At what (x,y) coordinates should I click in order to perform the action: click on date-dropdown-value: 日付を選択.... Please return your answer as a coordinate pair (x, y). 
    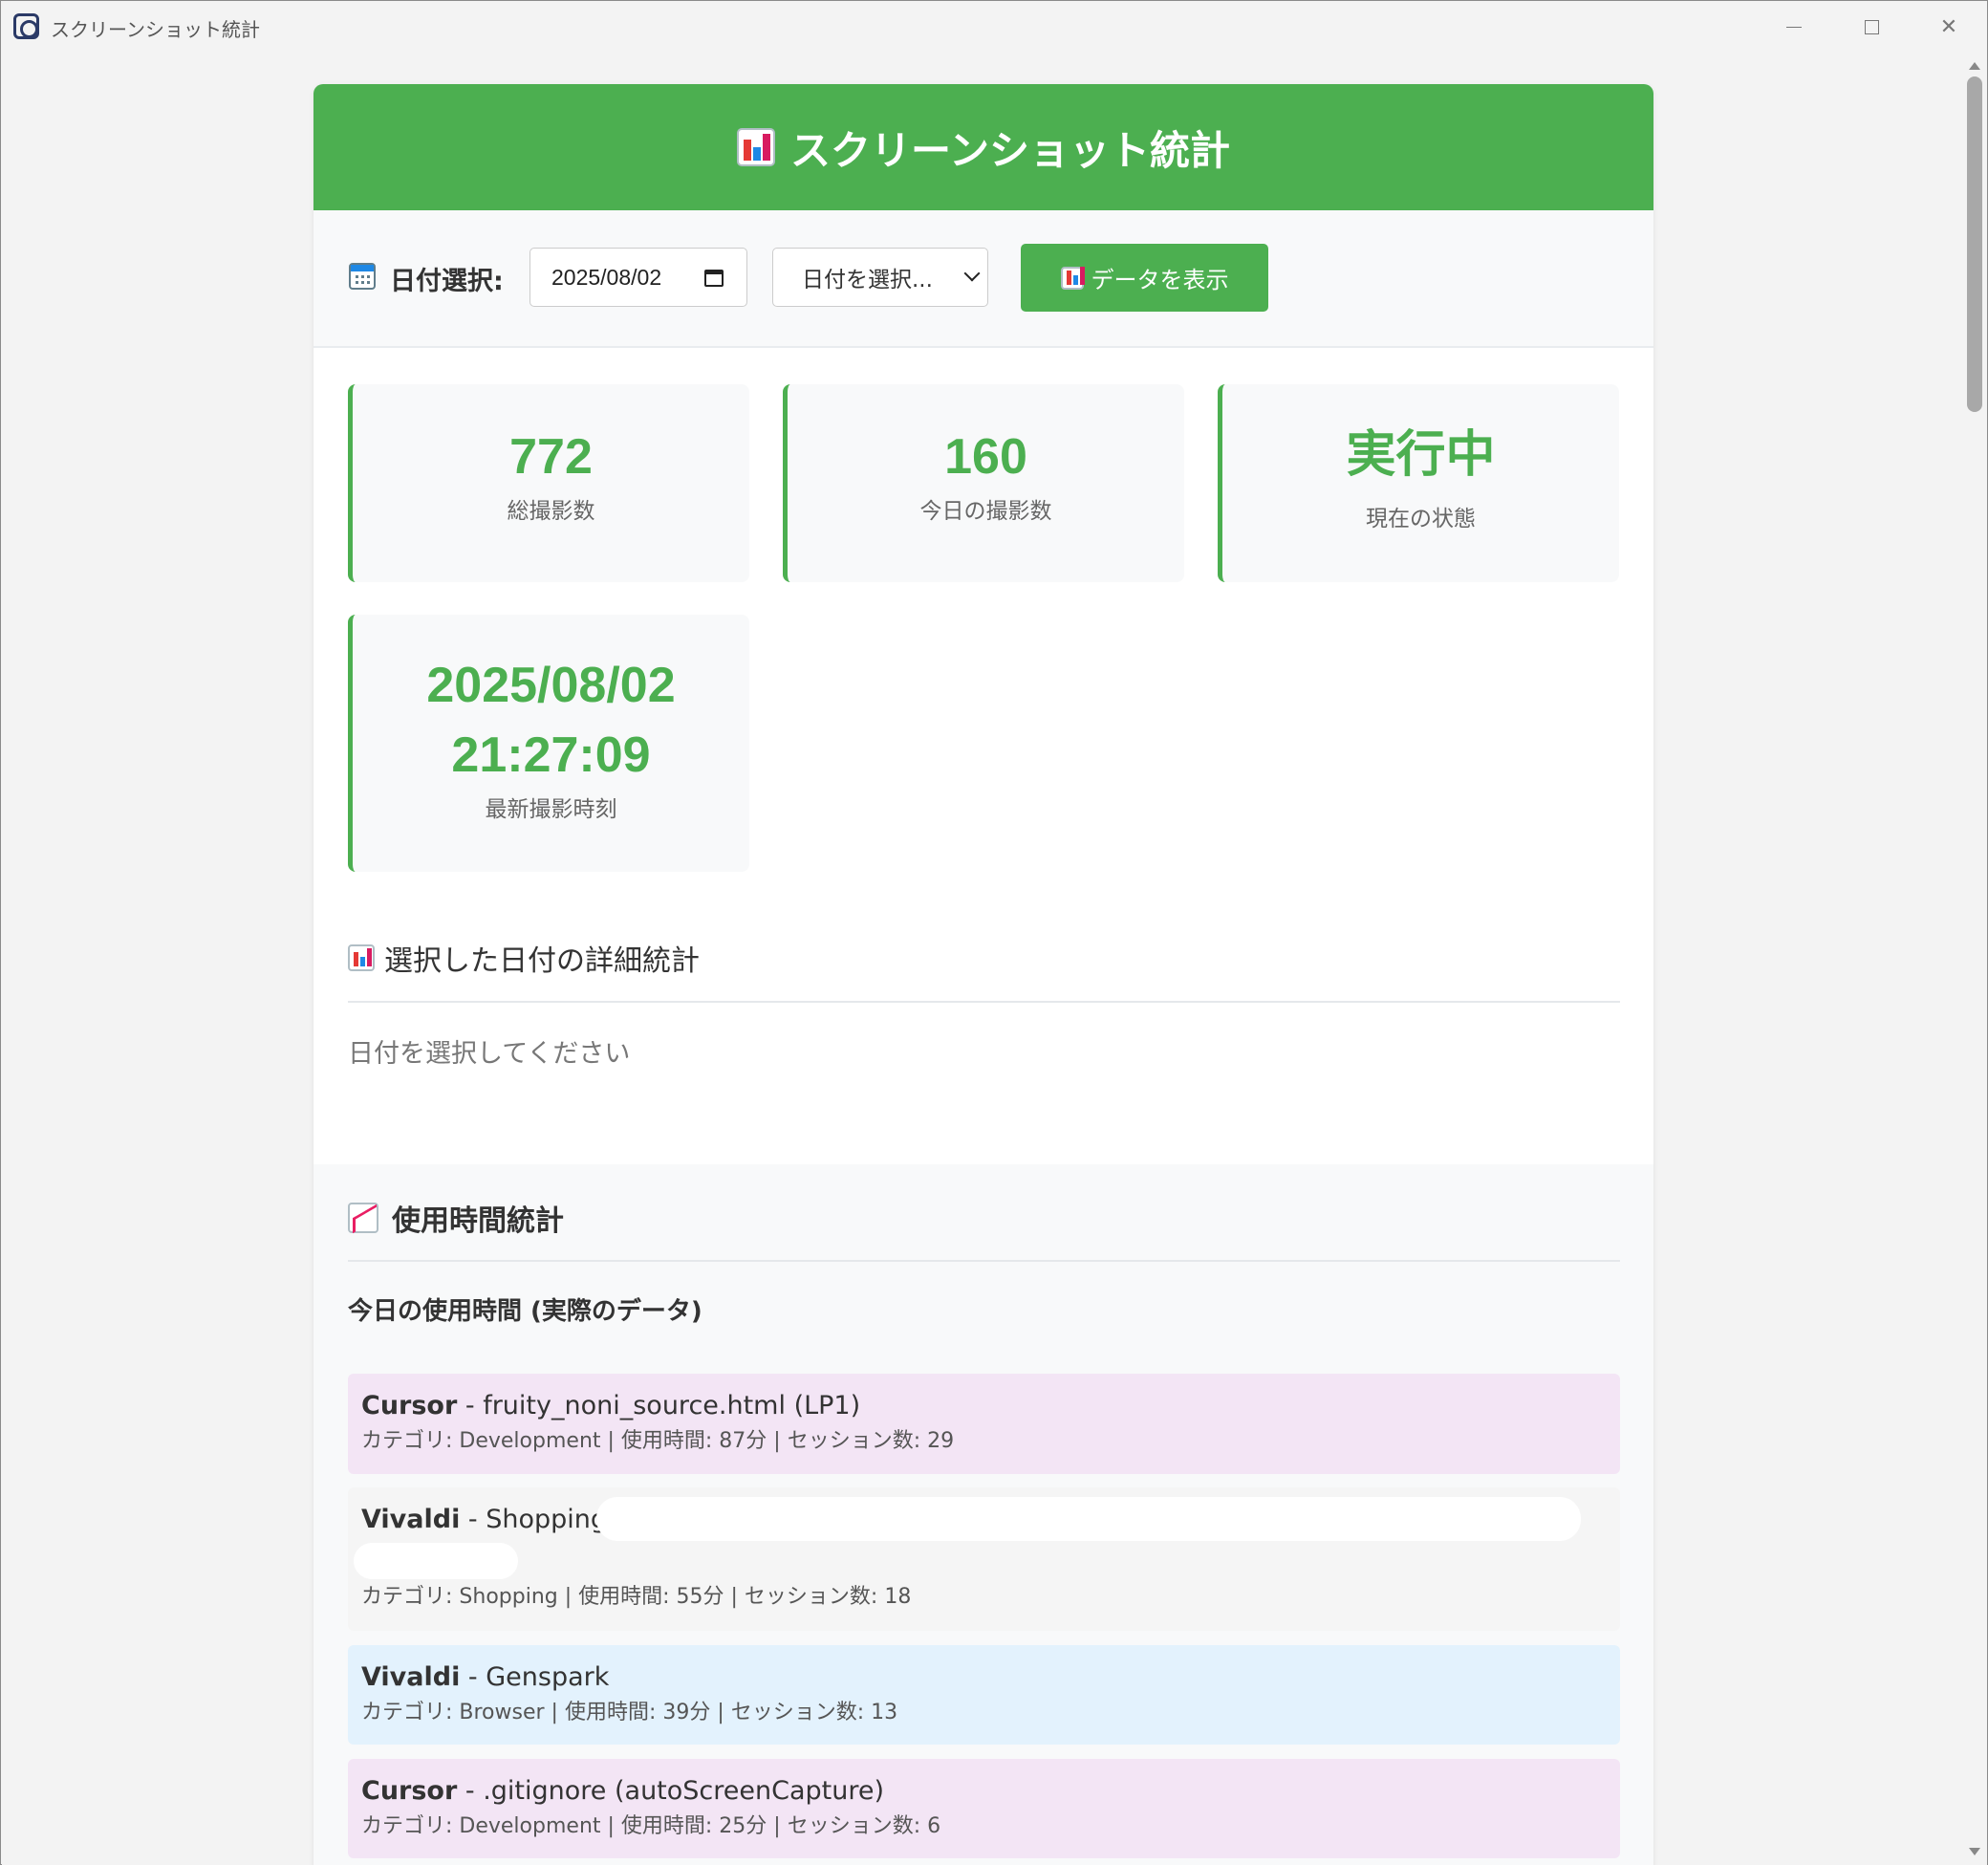
    Looking at the image, I should click on (867, 280).